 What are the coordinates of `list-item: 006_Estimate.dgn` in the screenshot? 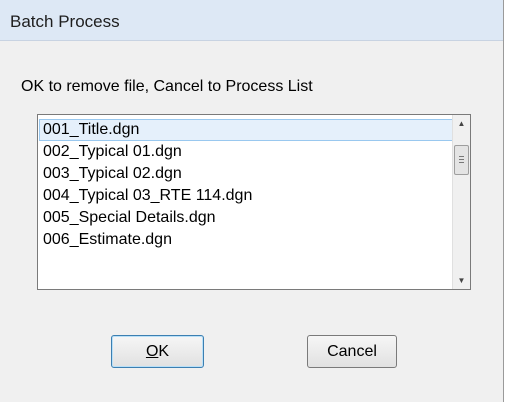 It's located at (246, 240).